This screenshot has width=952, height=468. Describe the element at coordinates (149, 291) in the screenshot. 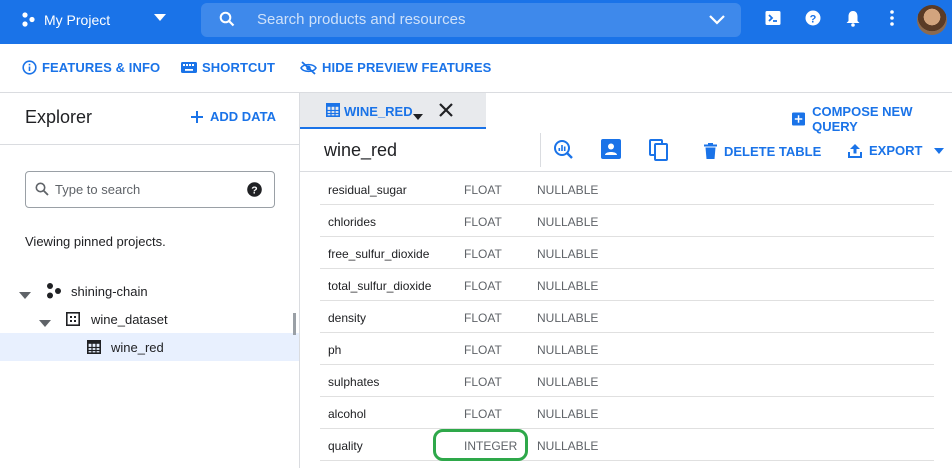

I see `tree-item-project: shining-chain` at that location.